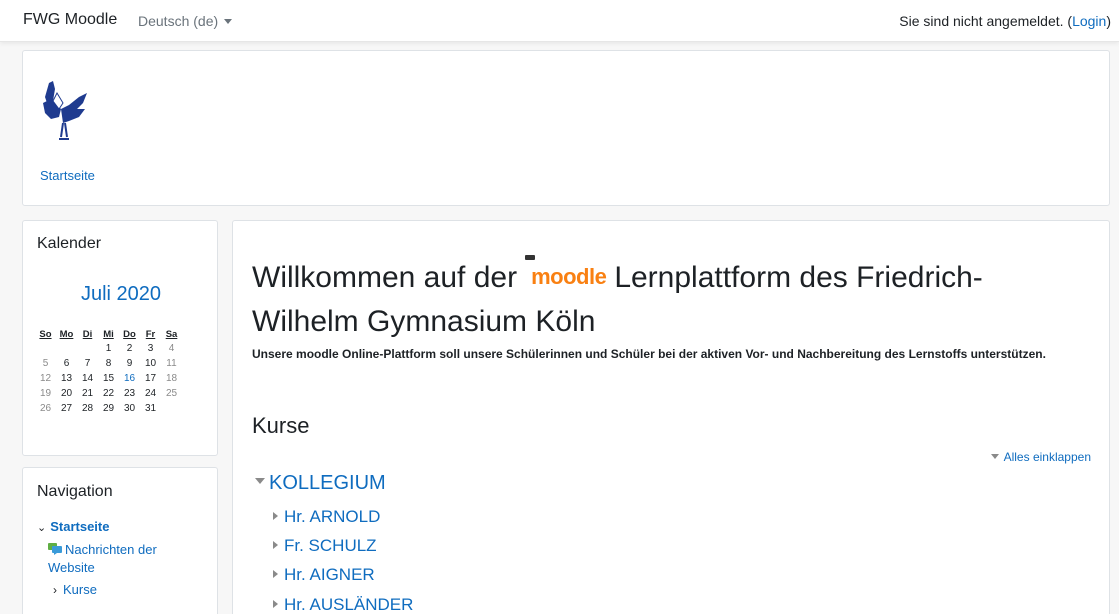  What do you see at coordinates (171, 393) in the screenshot?
I see `calendar-day: 25` at bounding box center [171, 393].